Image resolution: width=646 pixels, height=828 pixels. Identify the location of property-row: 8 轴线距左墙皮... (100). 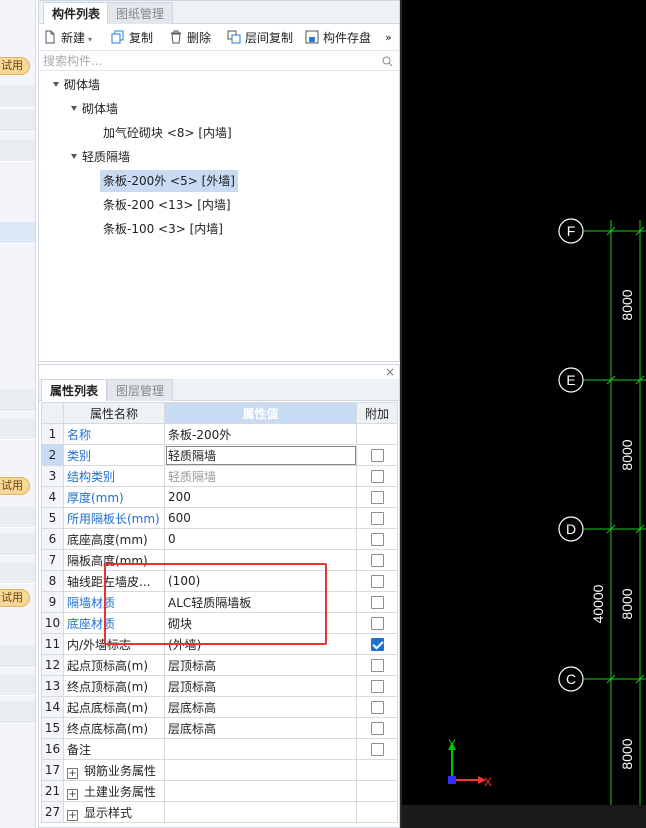
(219, 581).